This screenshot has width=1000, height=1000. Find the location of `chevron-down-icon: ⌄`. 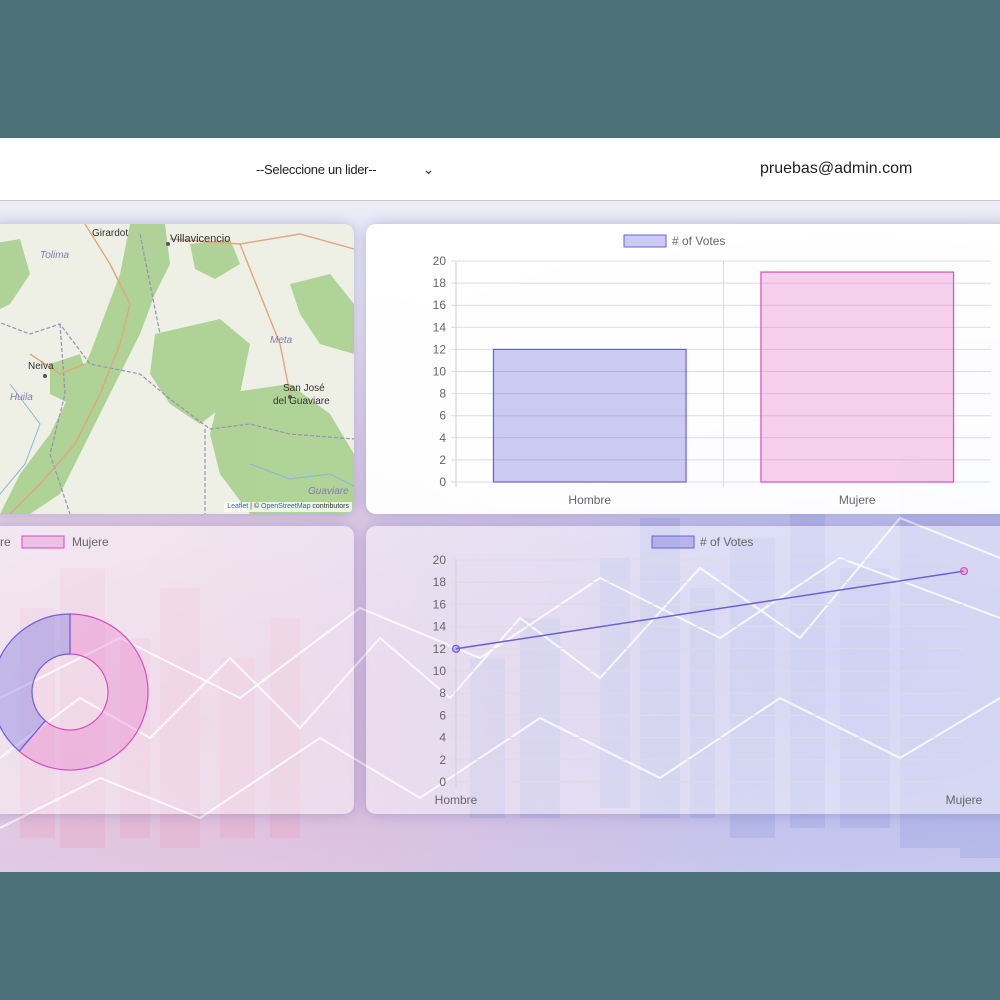

chevron-down-icon: ⌄ is located at coordinates (428, 168).